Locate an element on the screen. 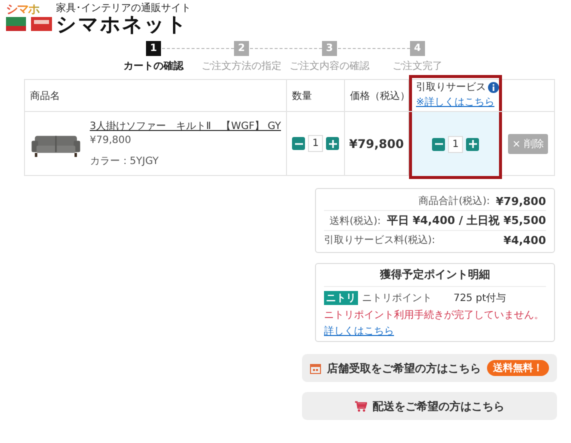 This screenshot has width=571, height=443. summary-label: 送料(税込): is located at coordinates (355, 221).